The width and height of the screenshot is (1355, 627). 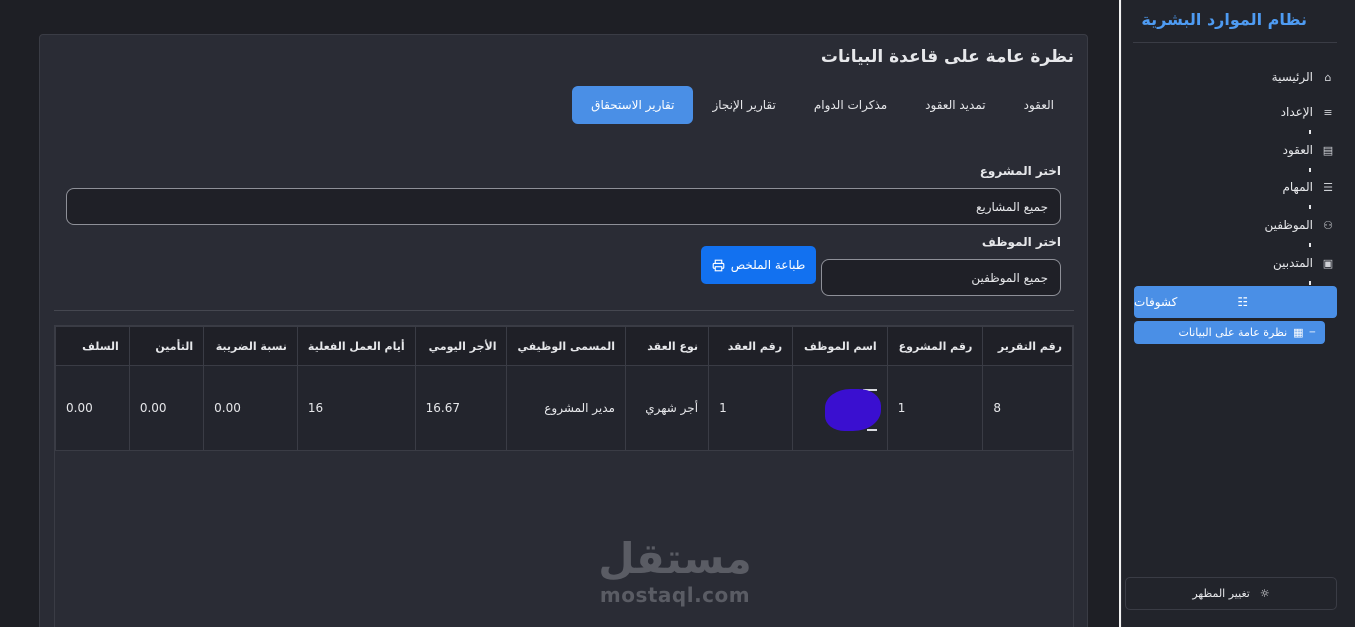 I want to click on cell-tax-rate: 0.00, so click(x=250, y=408).